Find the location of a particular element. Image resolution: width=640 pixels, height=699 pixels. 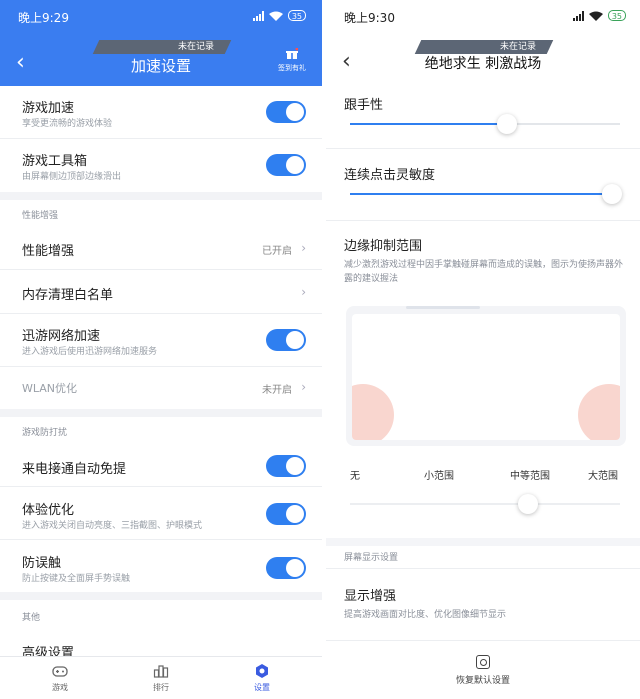

reset-default-button: 恢复默认设置 is located at coordinates (483, 669).